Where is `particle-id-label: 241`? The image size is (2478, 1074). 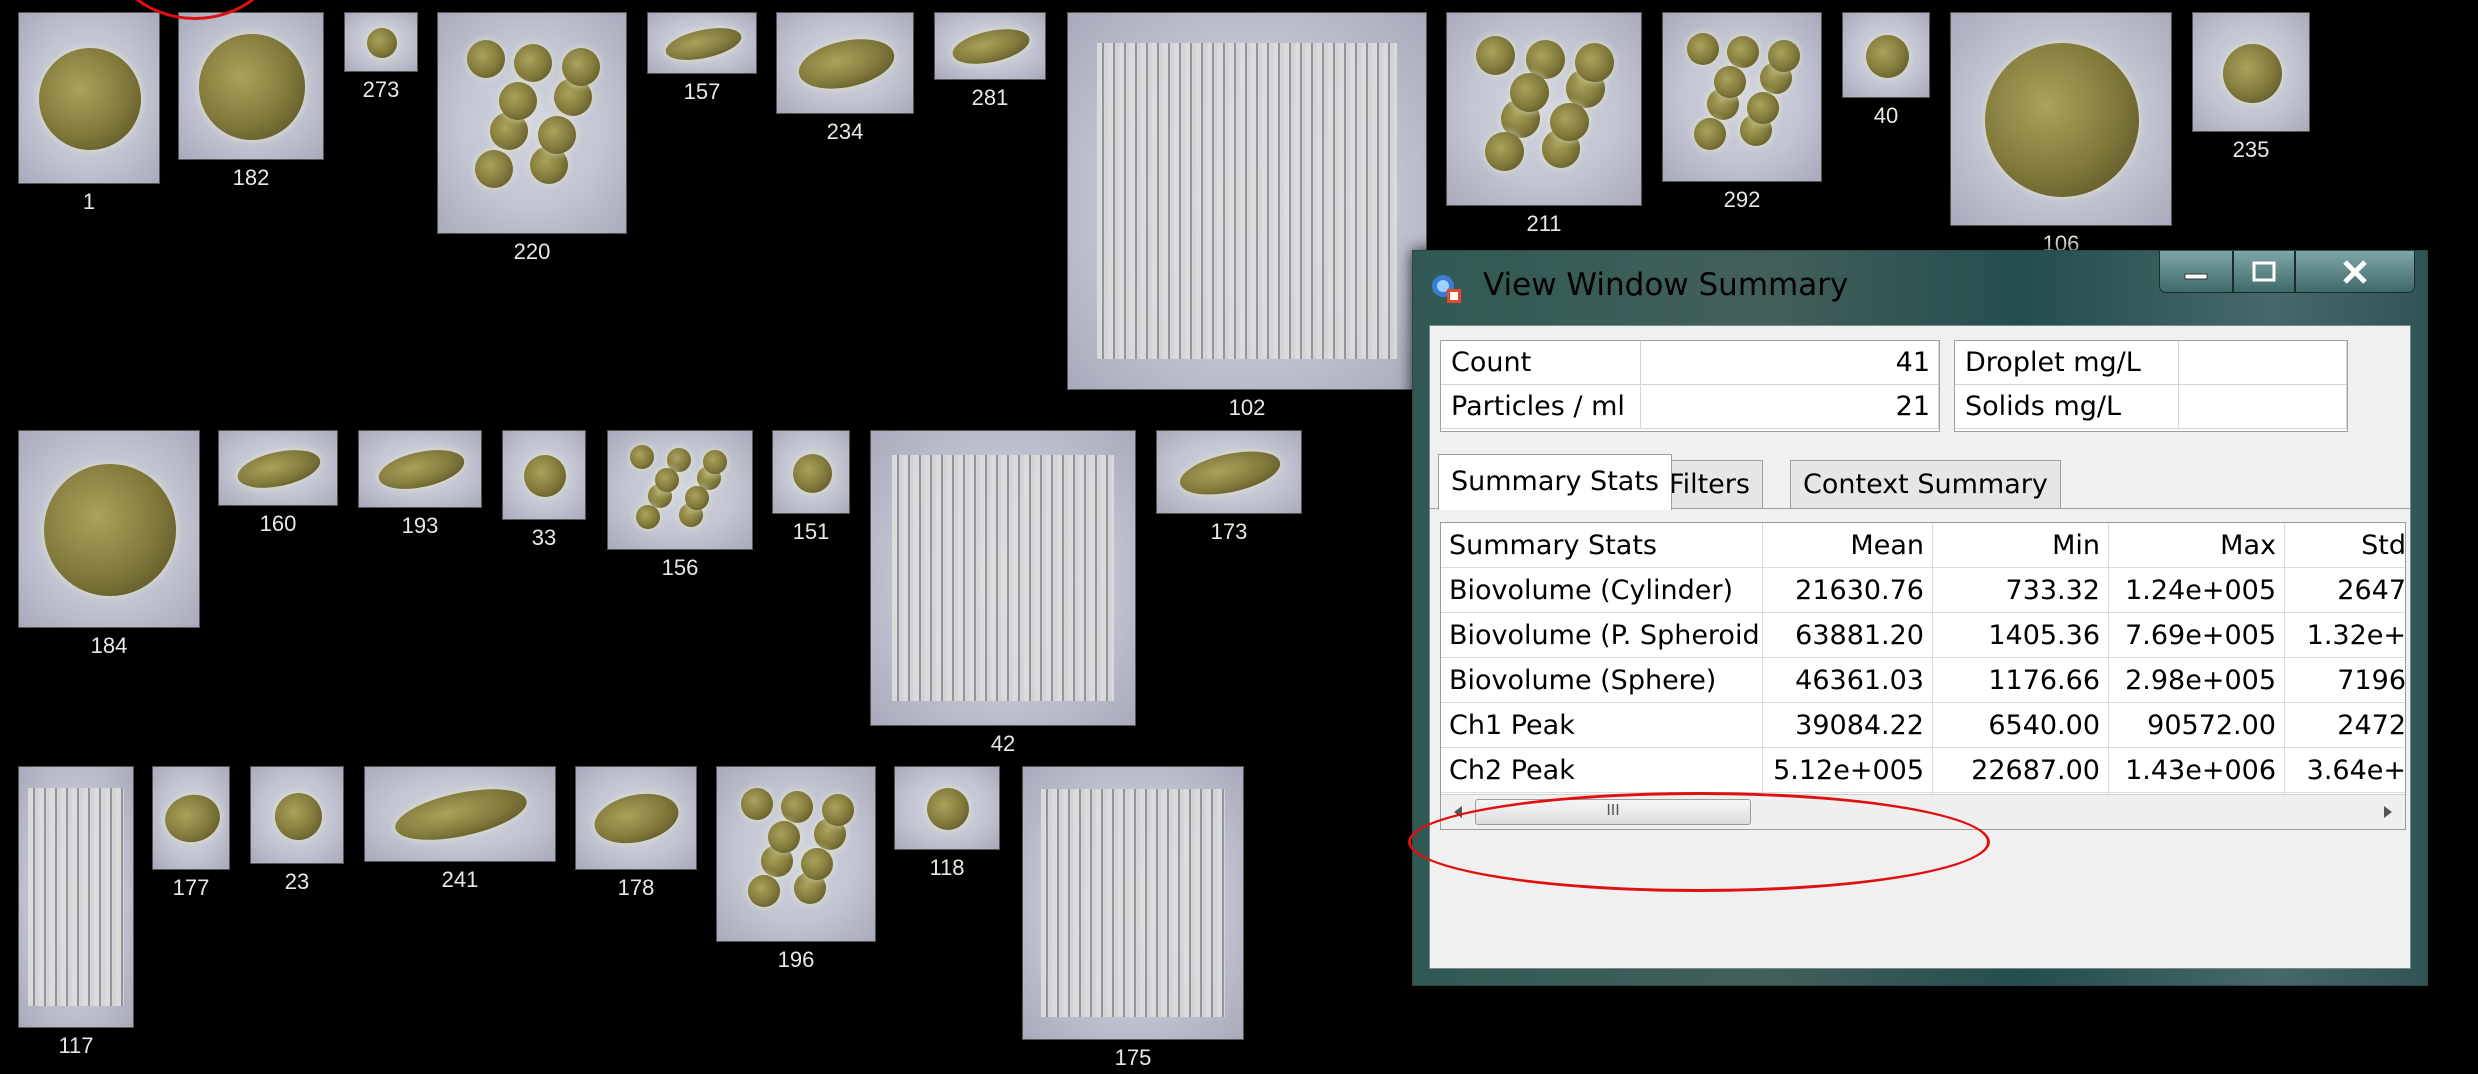 particle-id-label: 241 is located at coordinates (460, 879).